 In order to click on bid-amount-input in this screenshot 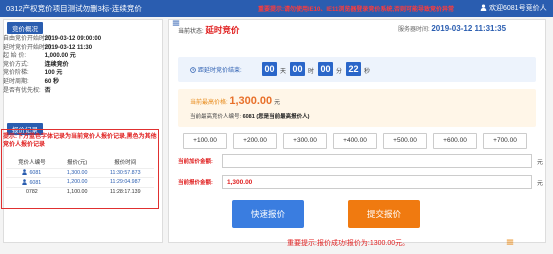, I will do `click(377, 182)`.